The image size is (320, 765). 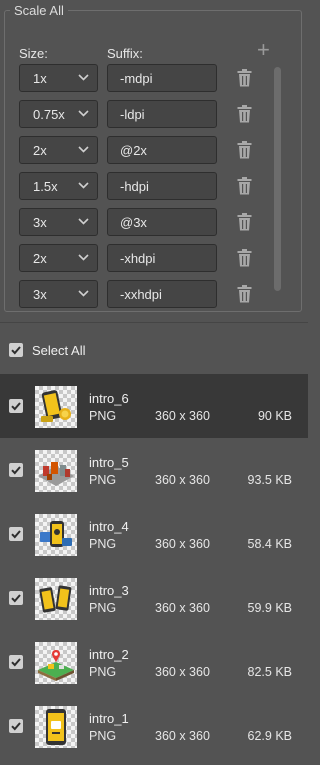 I want to click on select-all-row: Select All, so click(x=154, y=350).